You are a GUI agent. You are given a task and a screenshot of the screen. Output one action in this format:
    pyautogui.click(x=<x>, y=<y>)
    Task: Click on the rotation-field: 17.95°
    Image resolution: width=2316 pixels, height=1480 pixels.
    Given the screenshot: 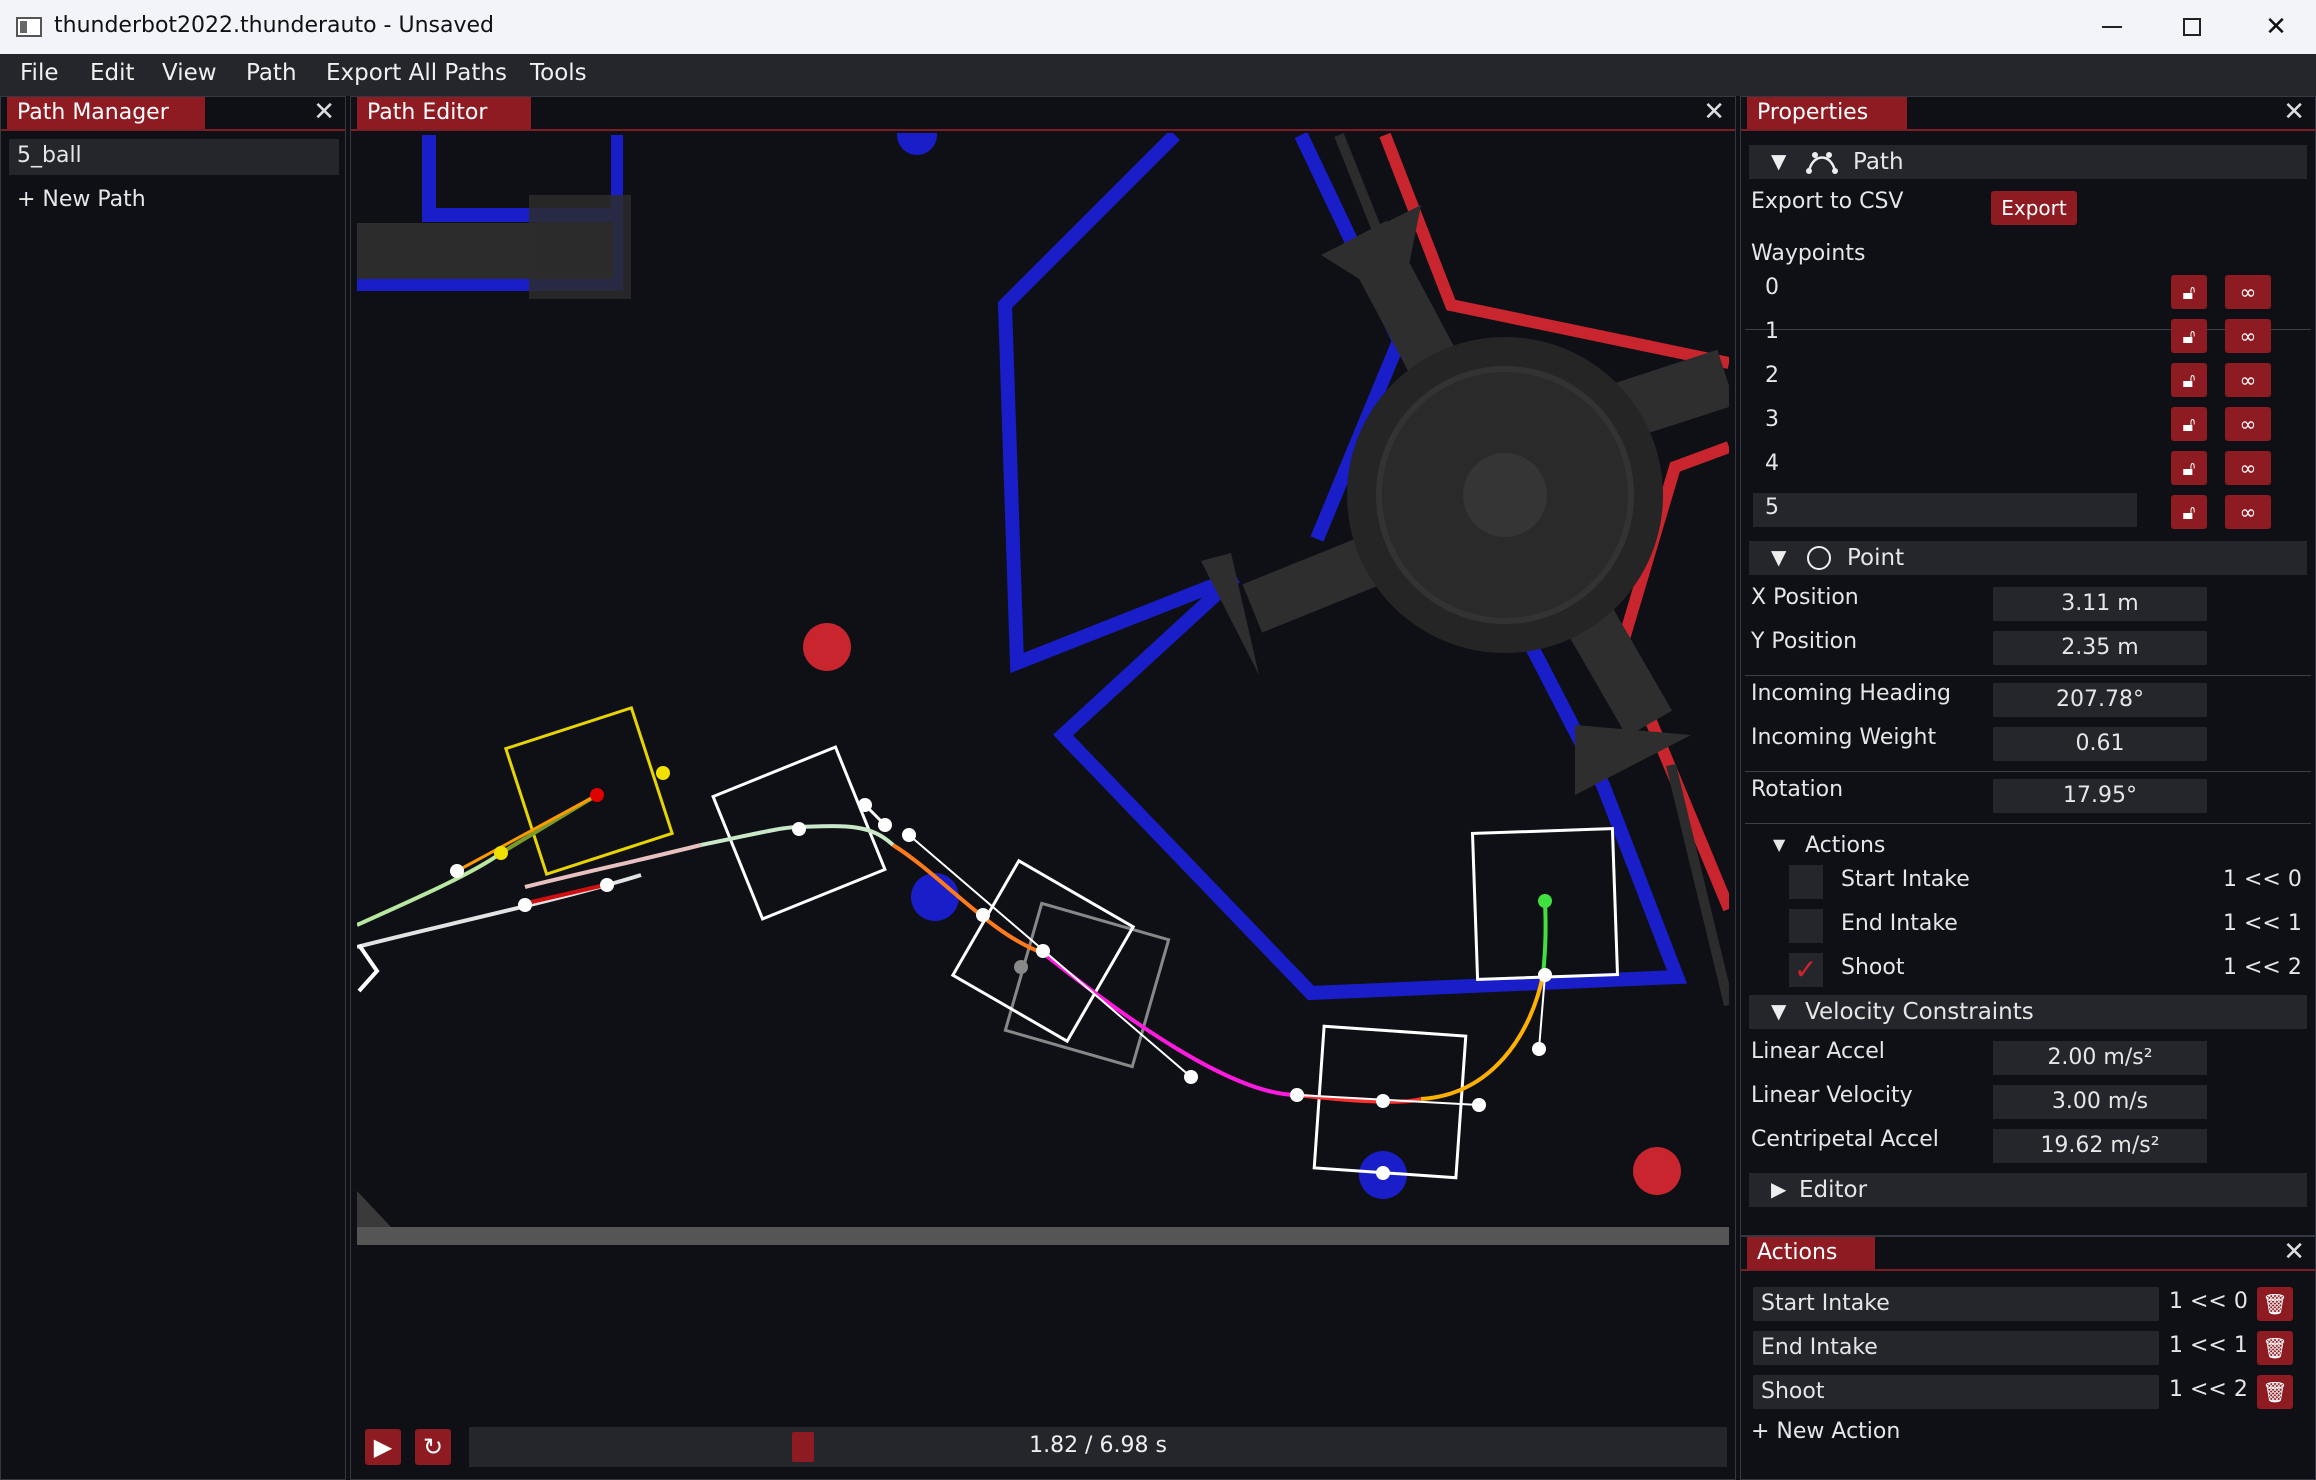 What is the action you would take?
    pyautogui.click(x=2100, y=796)
    